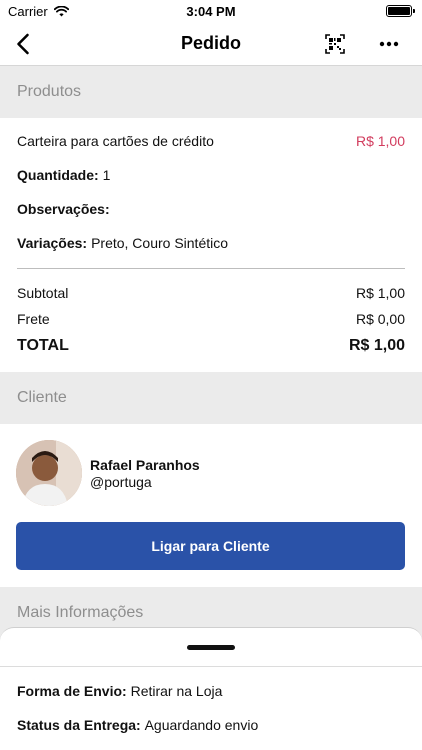 The height and width of the screenshot is (750, 422). I want to click on chevron-left-icon, so click(23, 44).